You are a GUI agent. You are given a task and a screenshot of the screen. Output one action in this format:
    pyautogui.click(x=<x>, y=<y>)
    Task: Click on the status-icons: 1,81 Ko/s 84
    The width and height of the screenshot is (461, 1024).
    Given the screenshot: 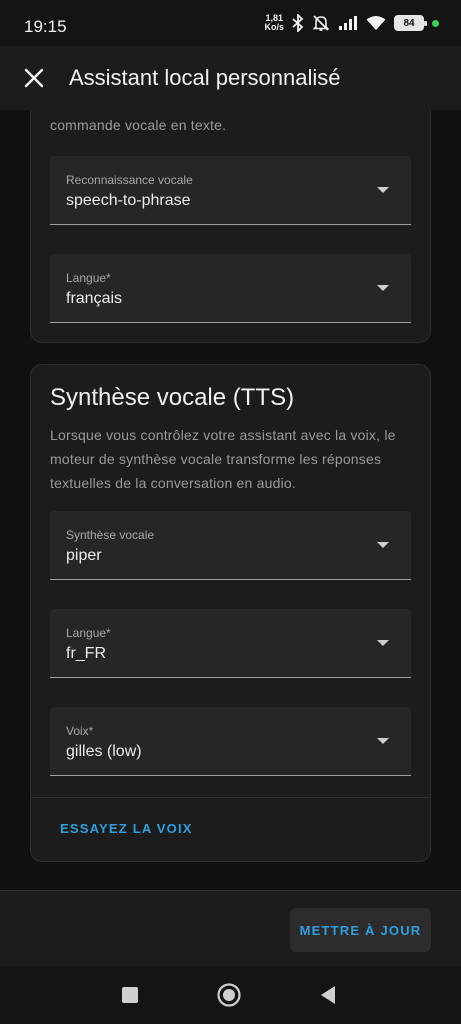 What is the action you would take?
    pyautogui.click(x=351, y=23)
    